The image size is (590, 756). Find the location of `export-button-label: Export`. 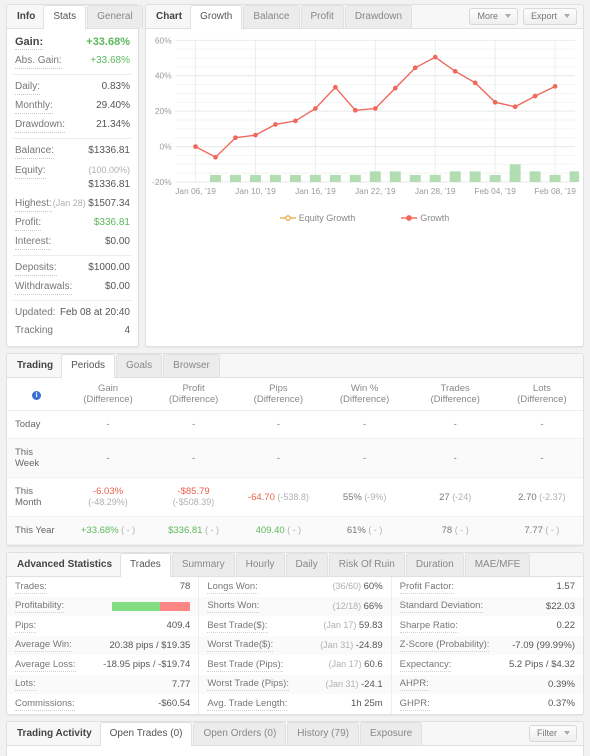

export-button-label: Export is located at coordinates (543, 16).